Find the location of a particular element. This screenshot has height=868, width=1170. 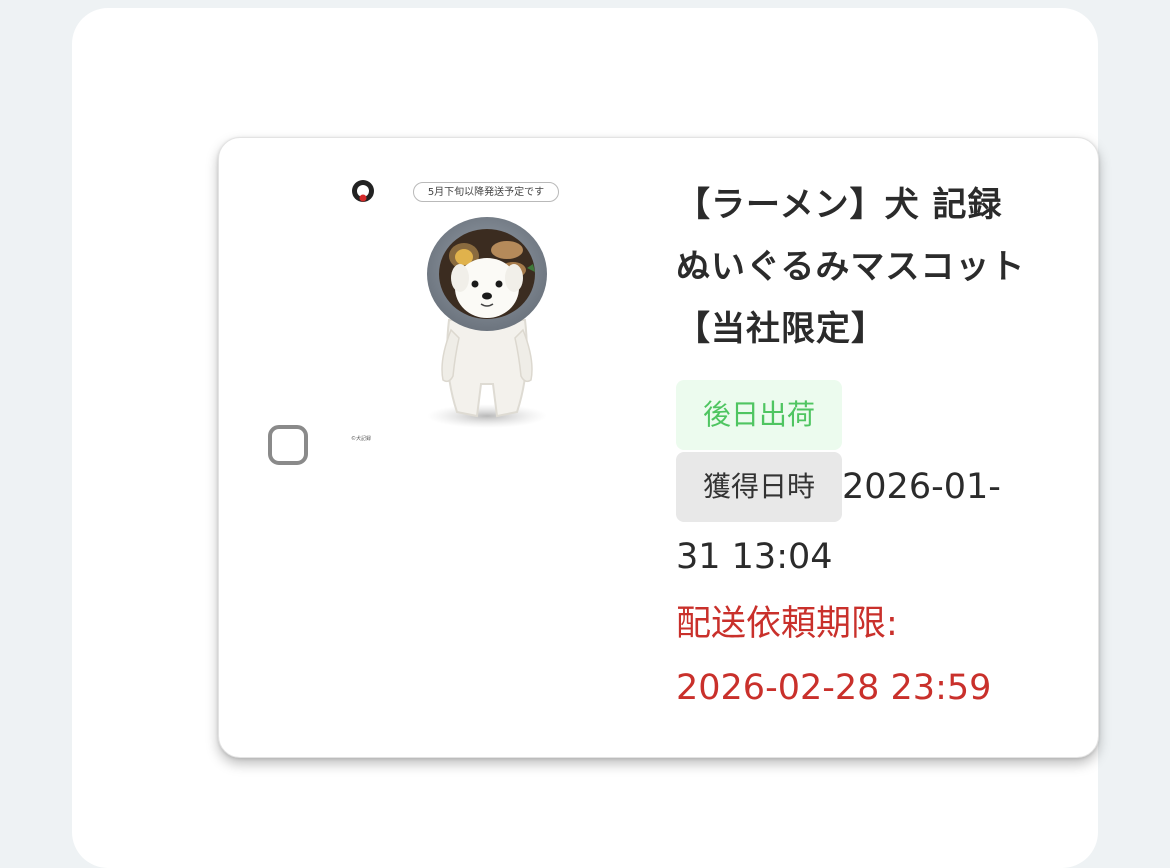

shipping-note-label: 5月下旬以降発送予定です is located at coordinates (486, 192).